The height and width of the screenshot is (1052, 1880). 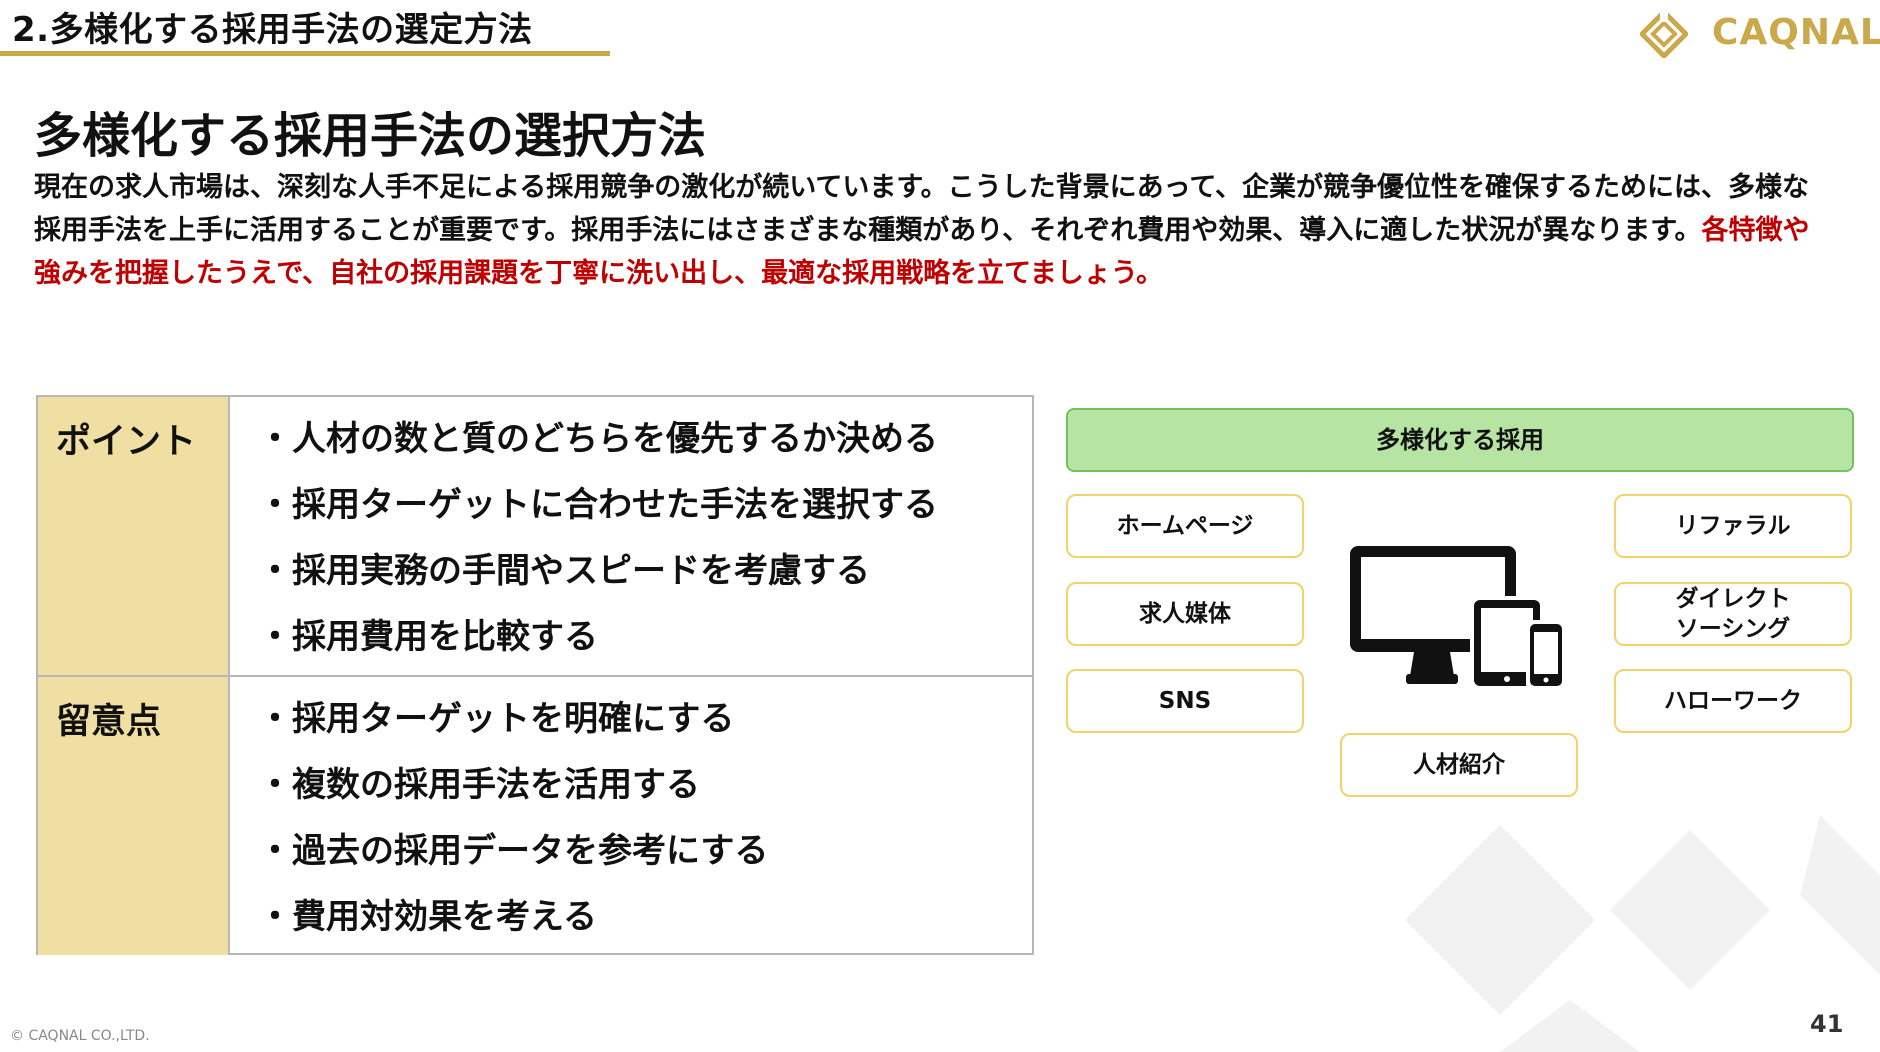 What do you see at coordinates (513, 922) in the screenshot?
I see `list-item: 費用対効果を考える` at bounding box center [513, 922].